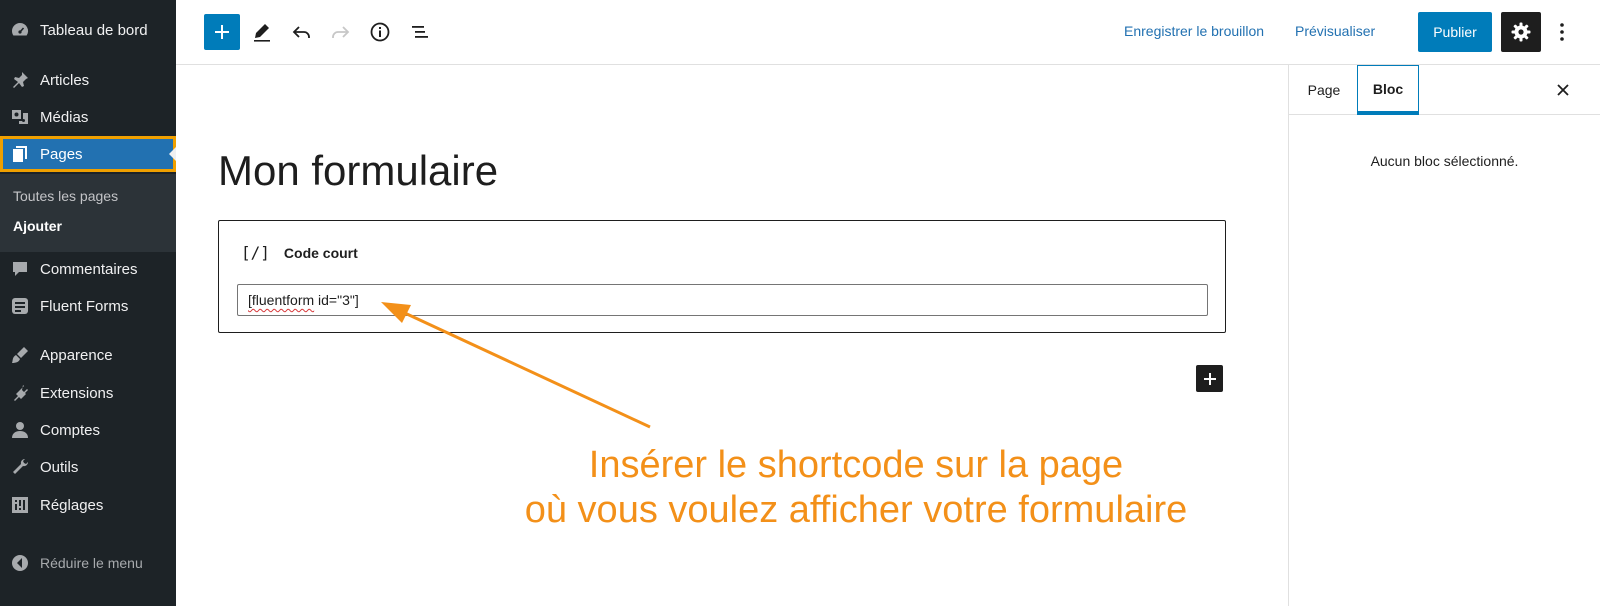 This screenshot has width=1600, height=606. Describe the element at coordinates (856, 510) in the screenshot. I see `annotation-line-2: où vous voulez afficher votre formulaire` at that location.